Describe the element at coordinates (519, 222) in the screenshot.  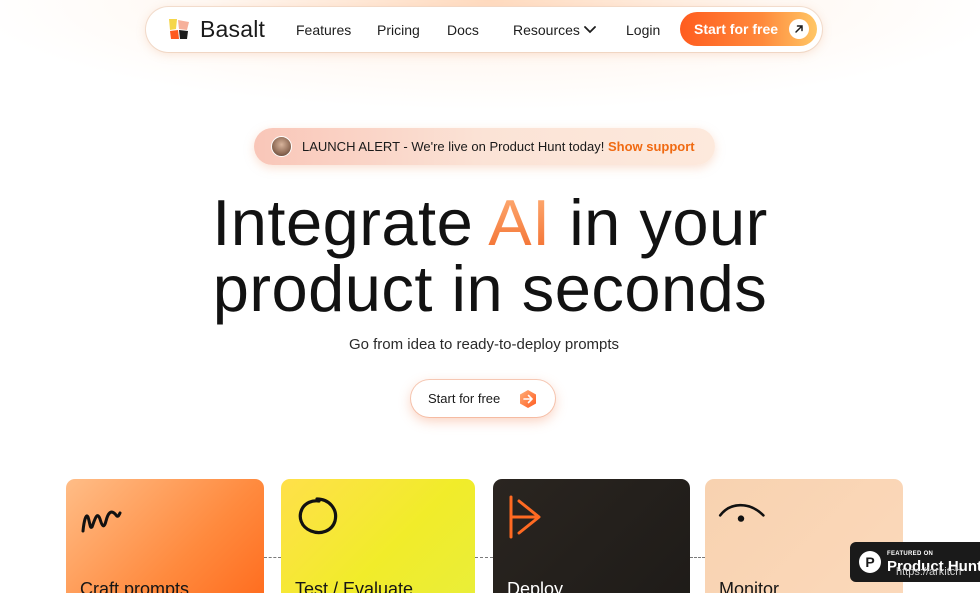
I see `hero-title-accent: AI` at that location.